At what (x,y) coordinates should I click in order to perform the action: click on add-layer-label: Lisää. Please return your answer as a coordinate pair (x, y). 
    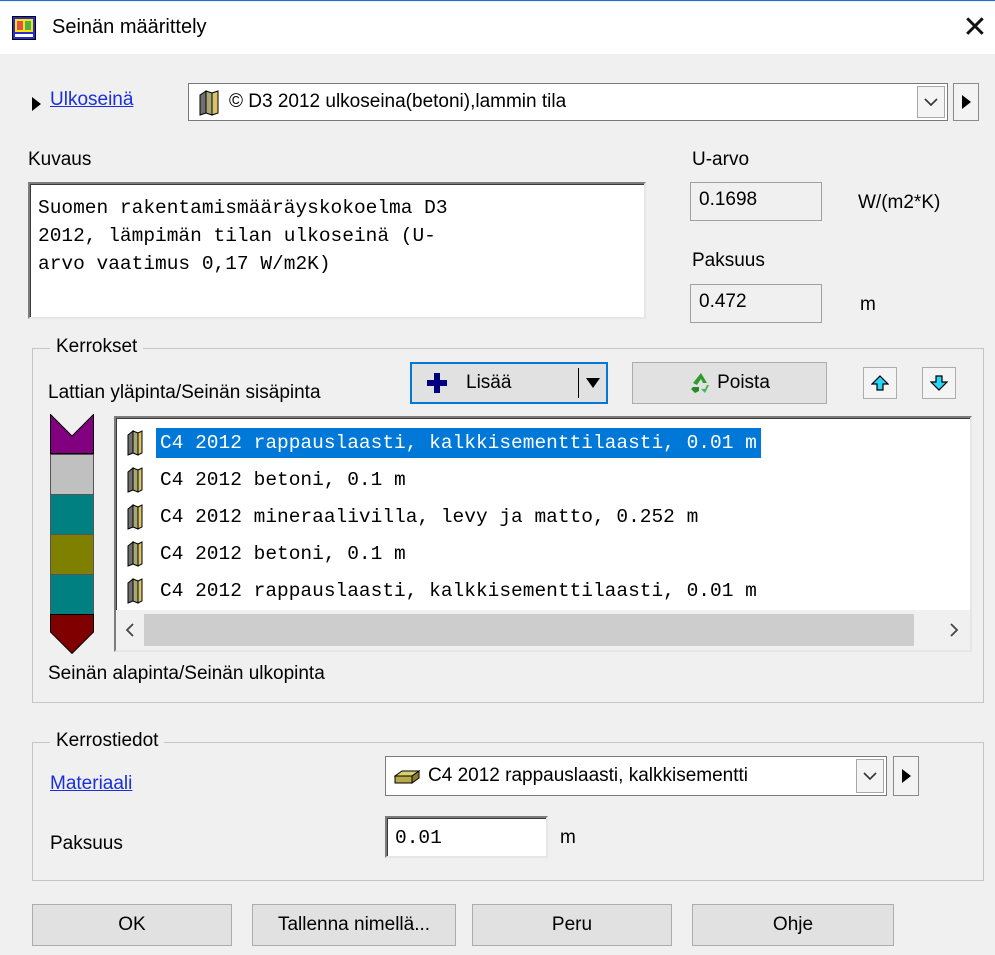
    Looking at the image, I should click on (489, 382).